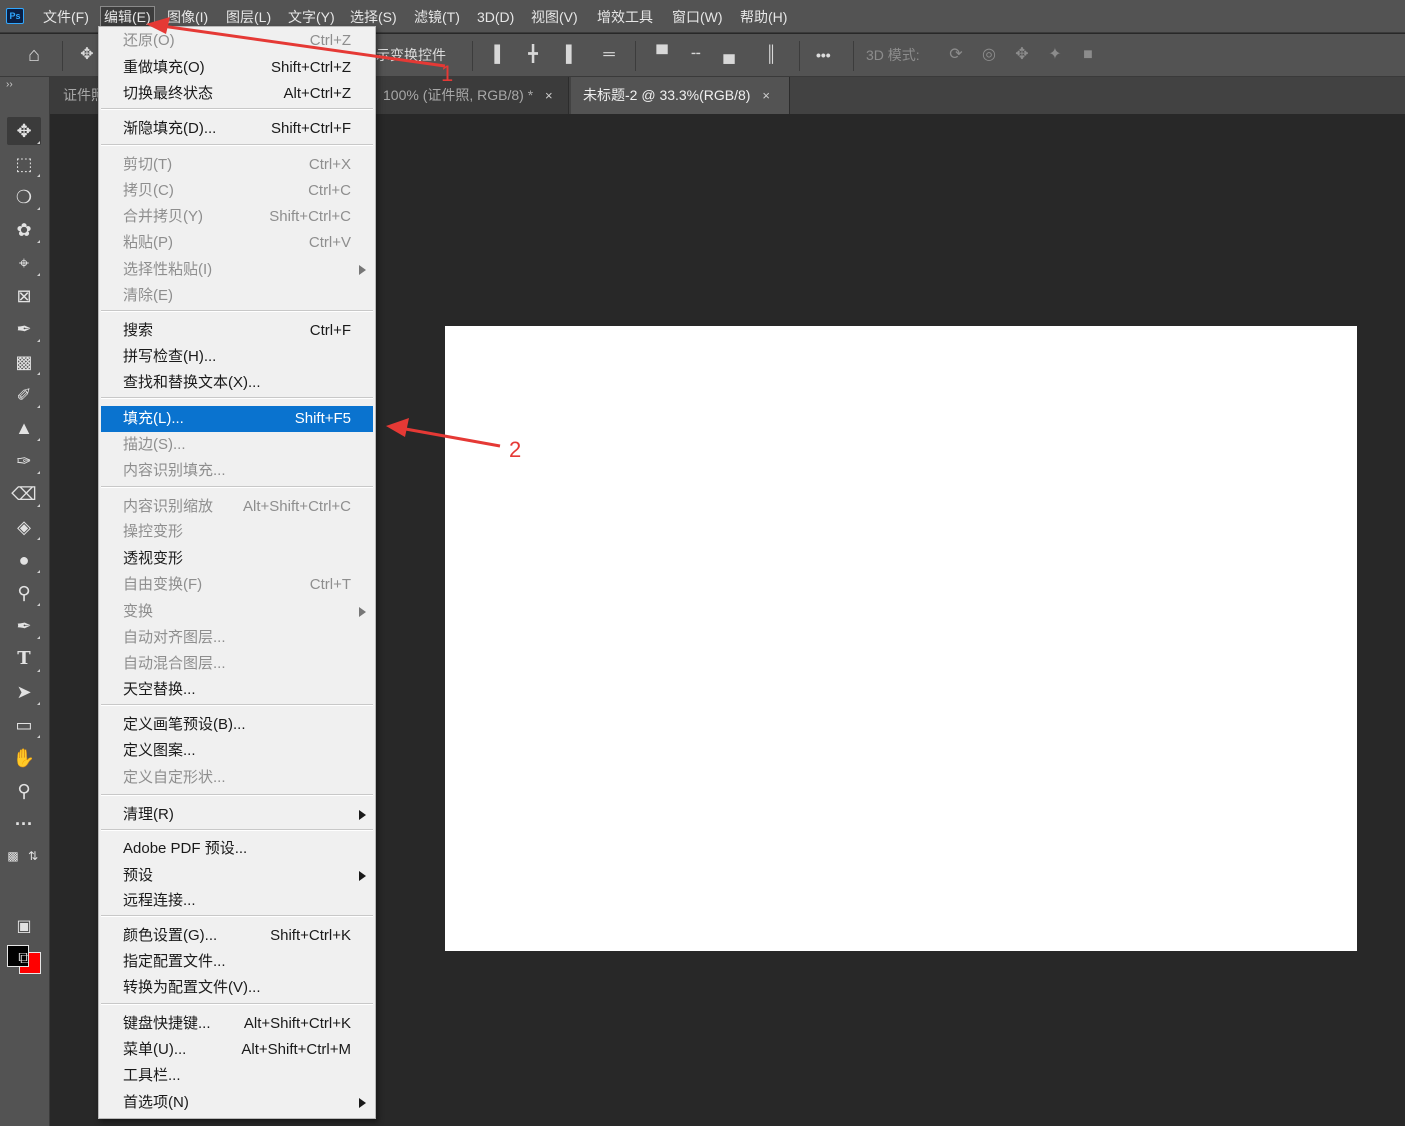 This screenshot has width=1405, height=1126. What do you see at coordinates (763, 17) in the screenshot?
I see `menu-help: 帮助(H)` at bounding box center [763, 17].